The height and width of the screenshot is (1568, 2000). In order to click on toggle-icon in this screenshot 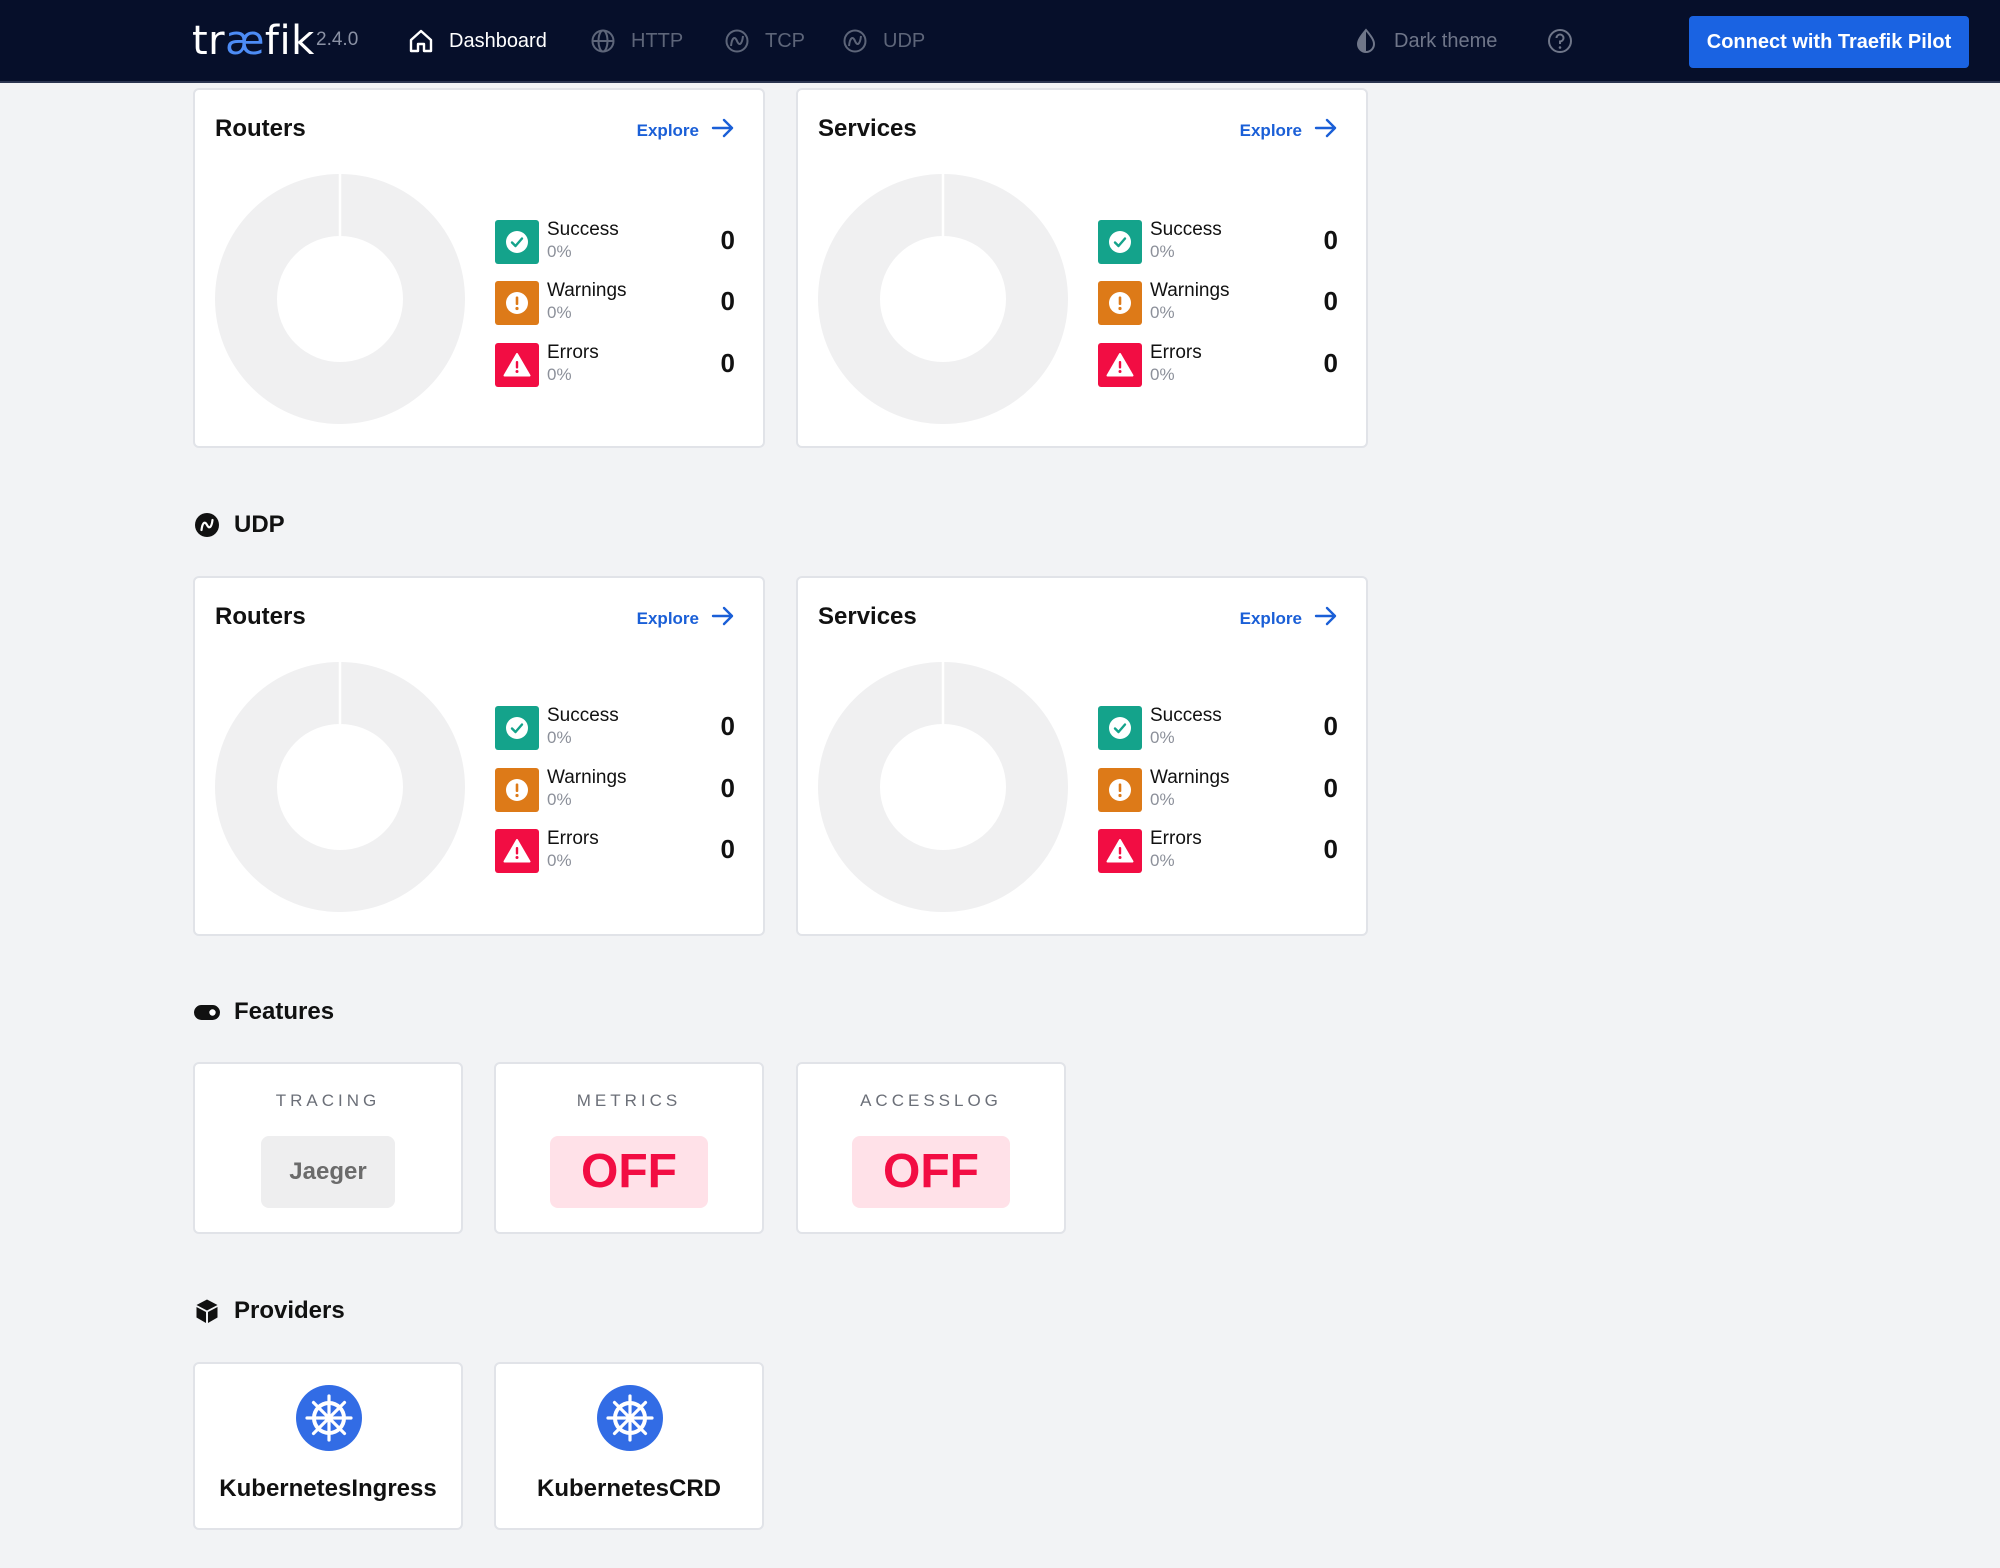, I will do `click(207, 1012)`.